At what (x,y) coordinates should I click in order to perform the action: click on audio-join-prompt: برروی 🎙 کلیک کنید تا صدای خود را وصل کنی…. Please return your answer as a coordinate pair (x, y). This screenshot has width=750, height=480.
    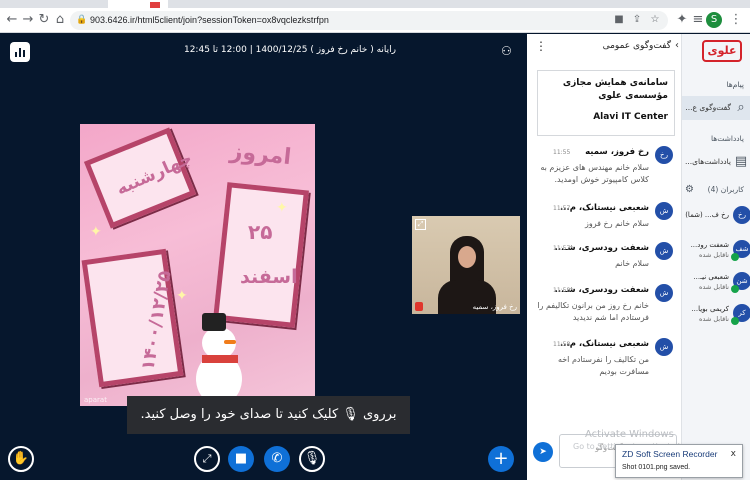
    Looking at the image, I should click on (268, 415).